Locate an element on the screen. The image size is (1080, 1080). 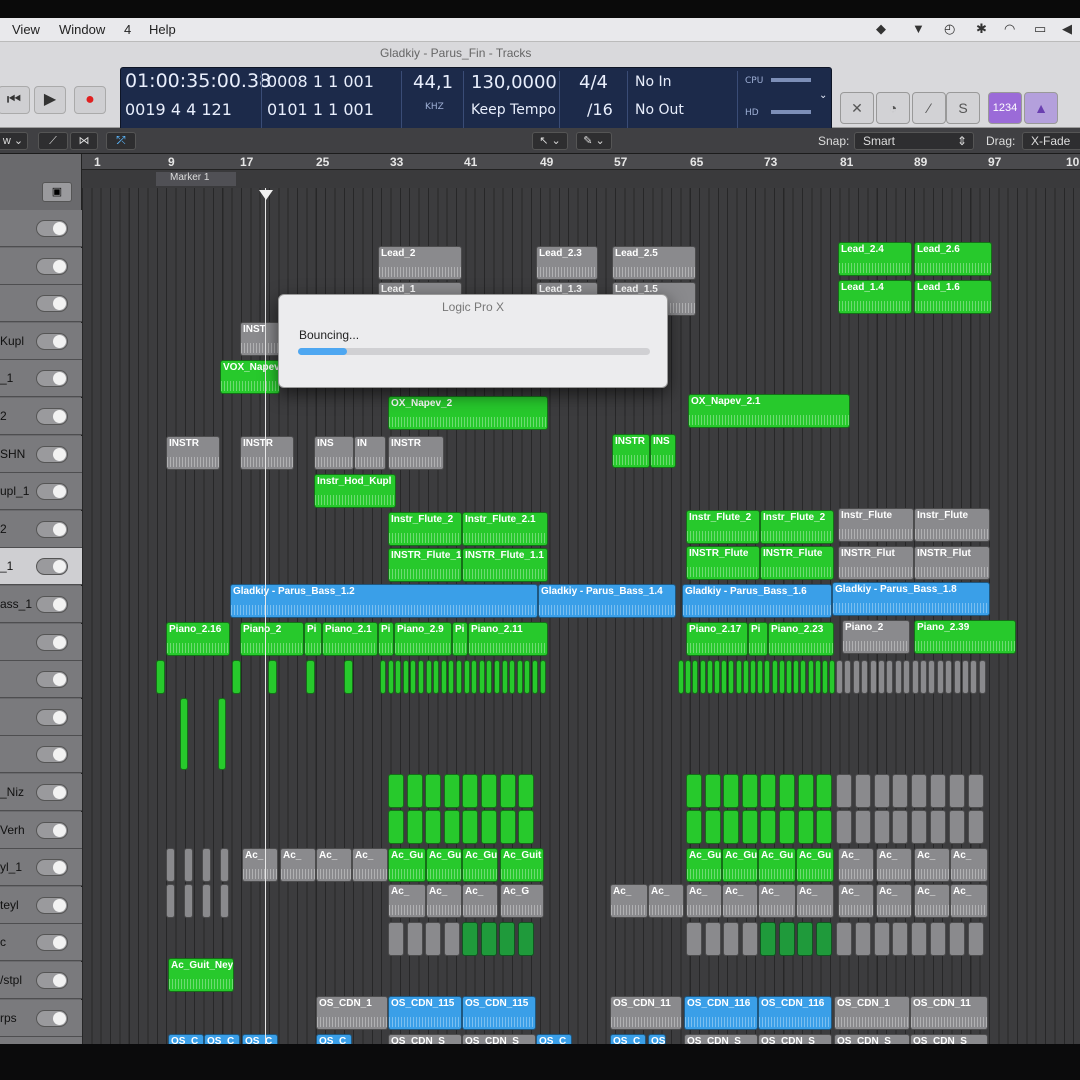
region: Instr_Flute_2.1 is located at coordinates (505, 529).